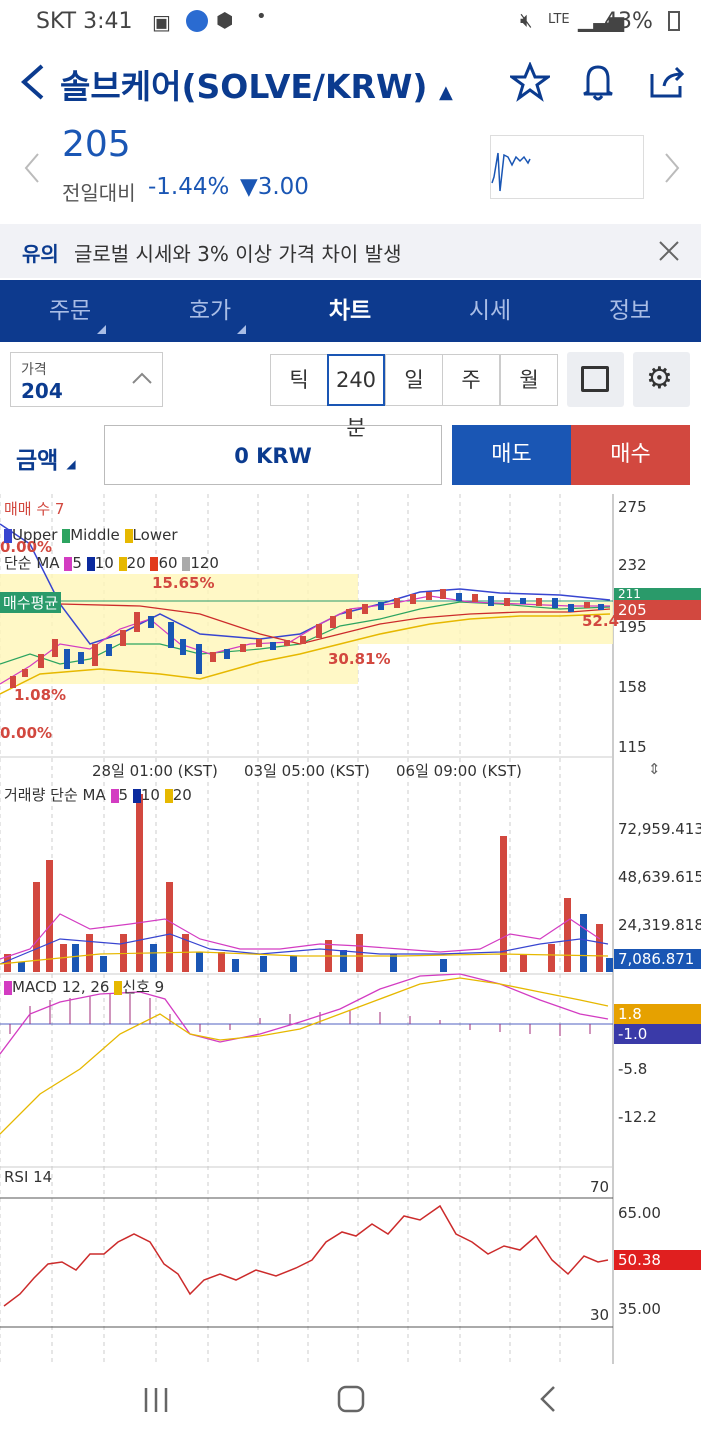  I want to click on vol-tick-3: 24,319.818, so click(659, 925).